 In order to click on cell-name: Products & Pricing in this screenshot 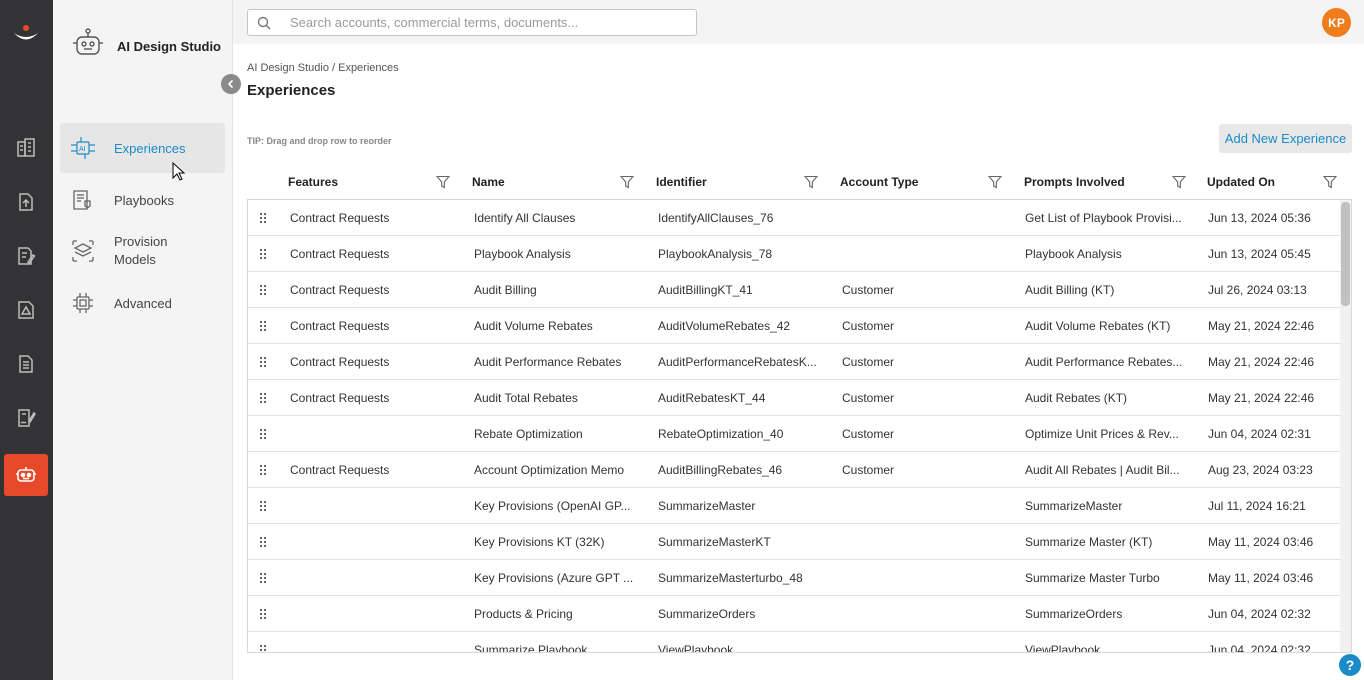, I will do `click(523, 614)`.